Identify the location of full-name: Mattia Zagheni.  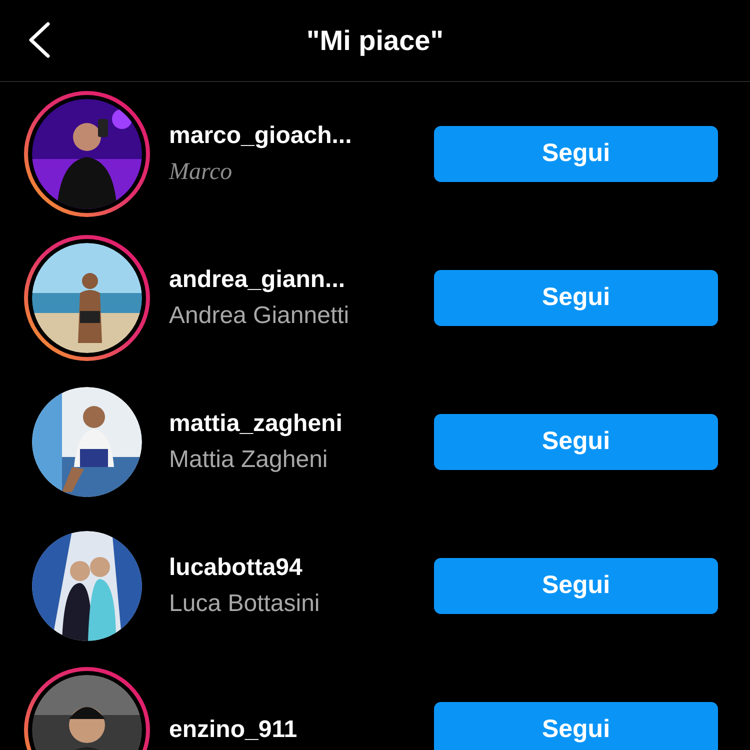
(249, 460).